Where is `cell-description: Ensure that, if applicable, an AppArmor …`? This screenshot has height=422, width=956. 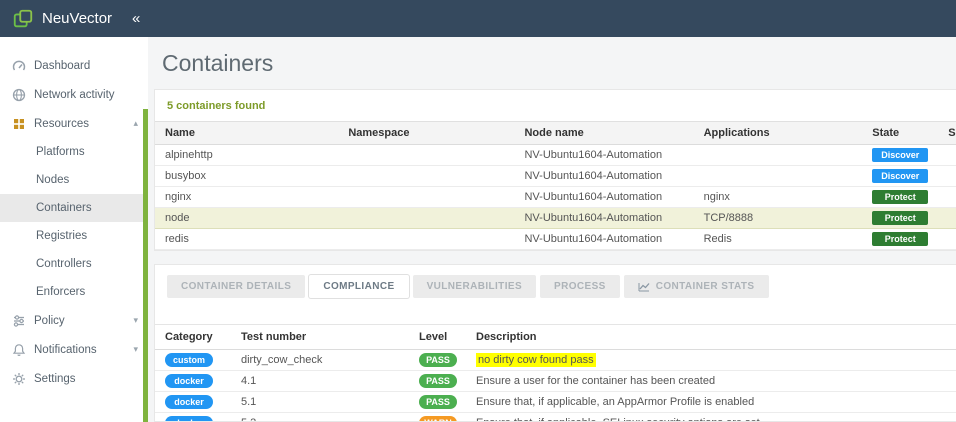
cell-description: Ensure that, if applicable, an AppArmor … is located at coordinates (711, 402).